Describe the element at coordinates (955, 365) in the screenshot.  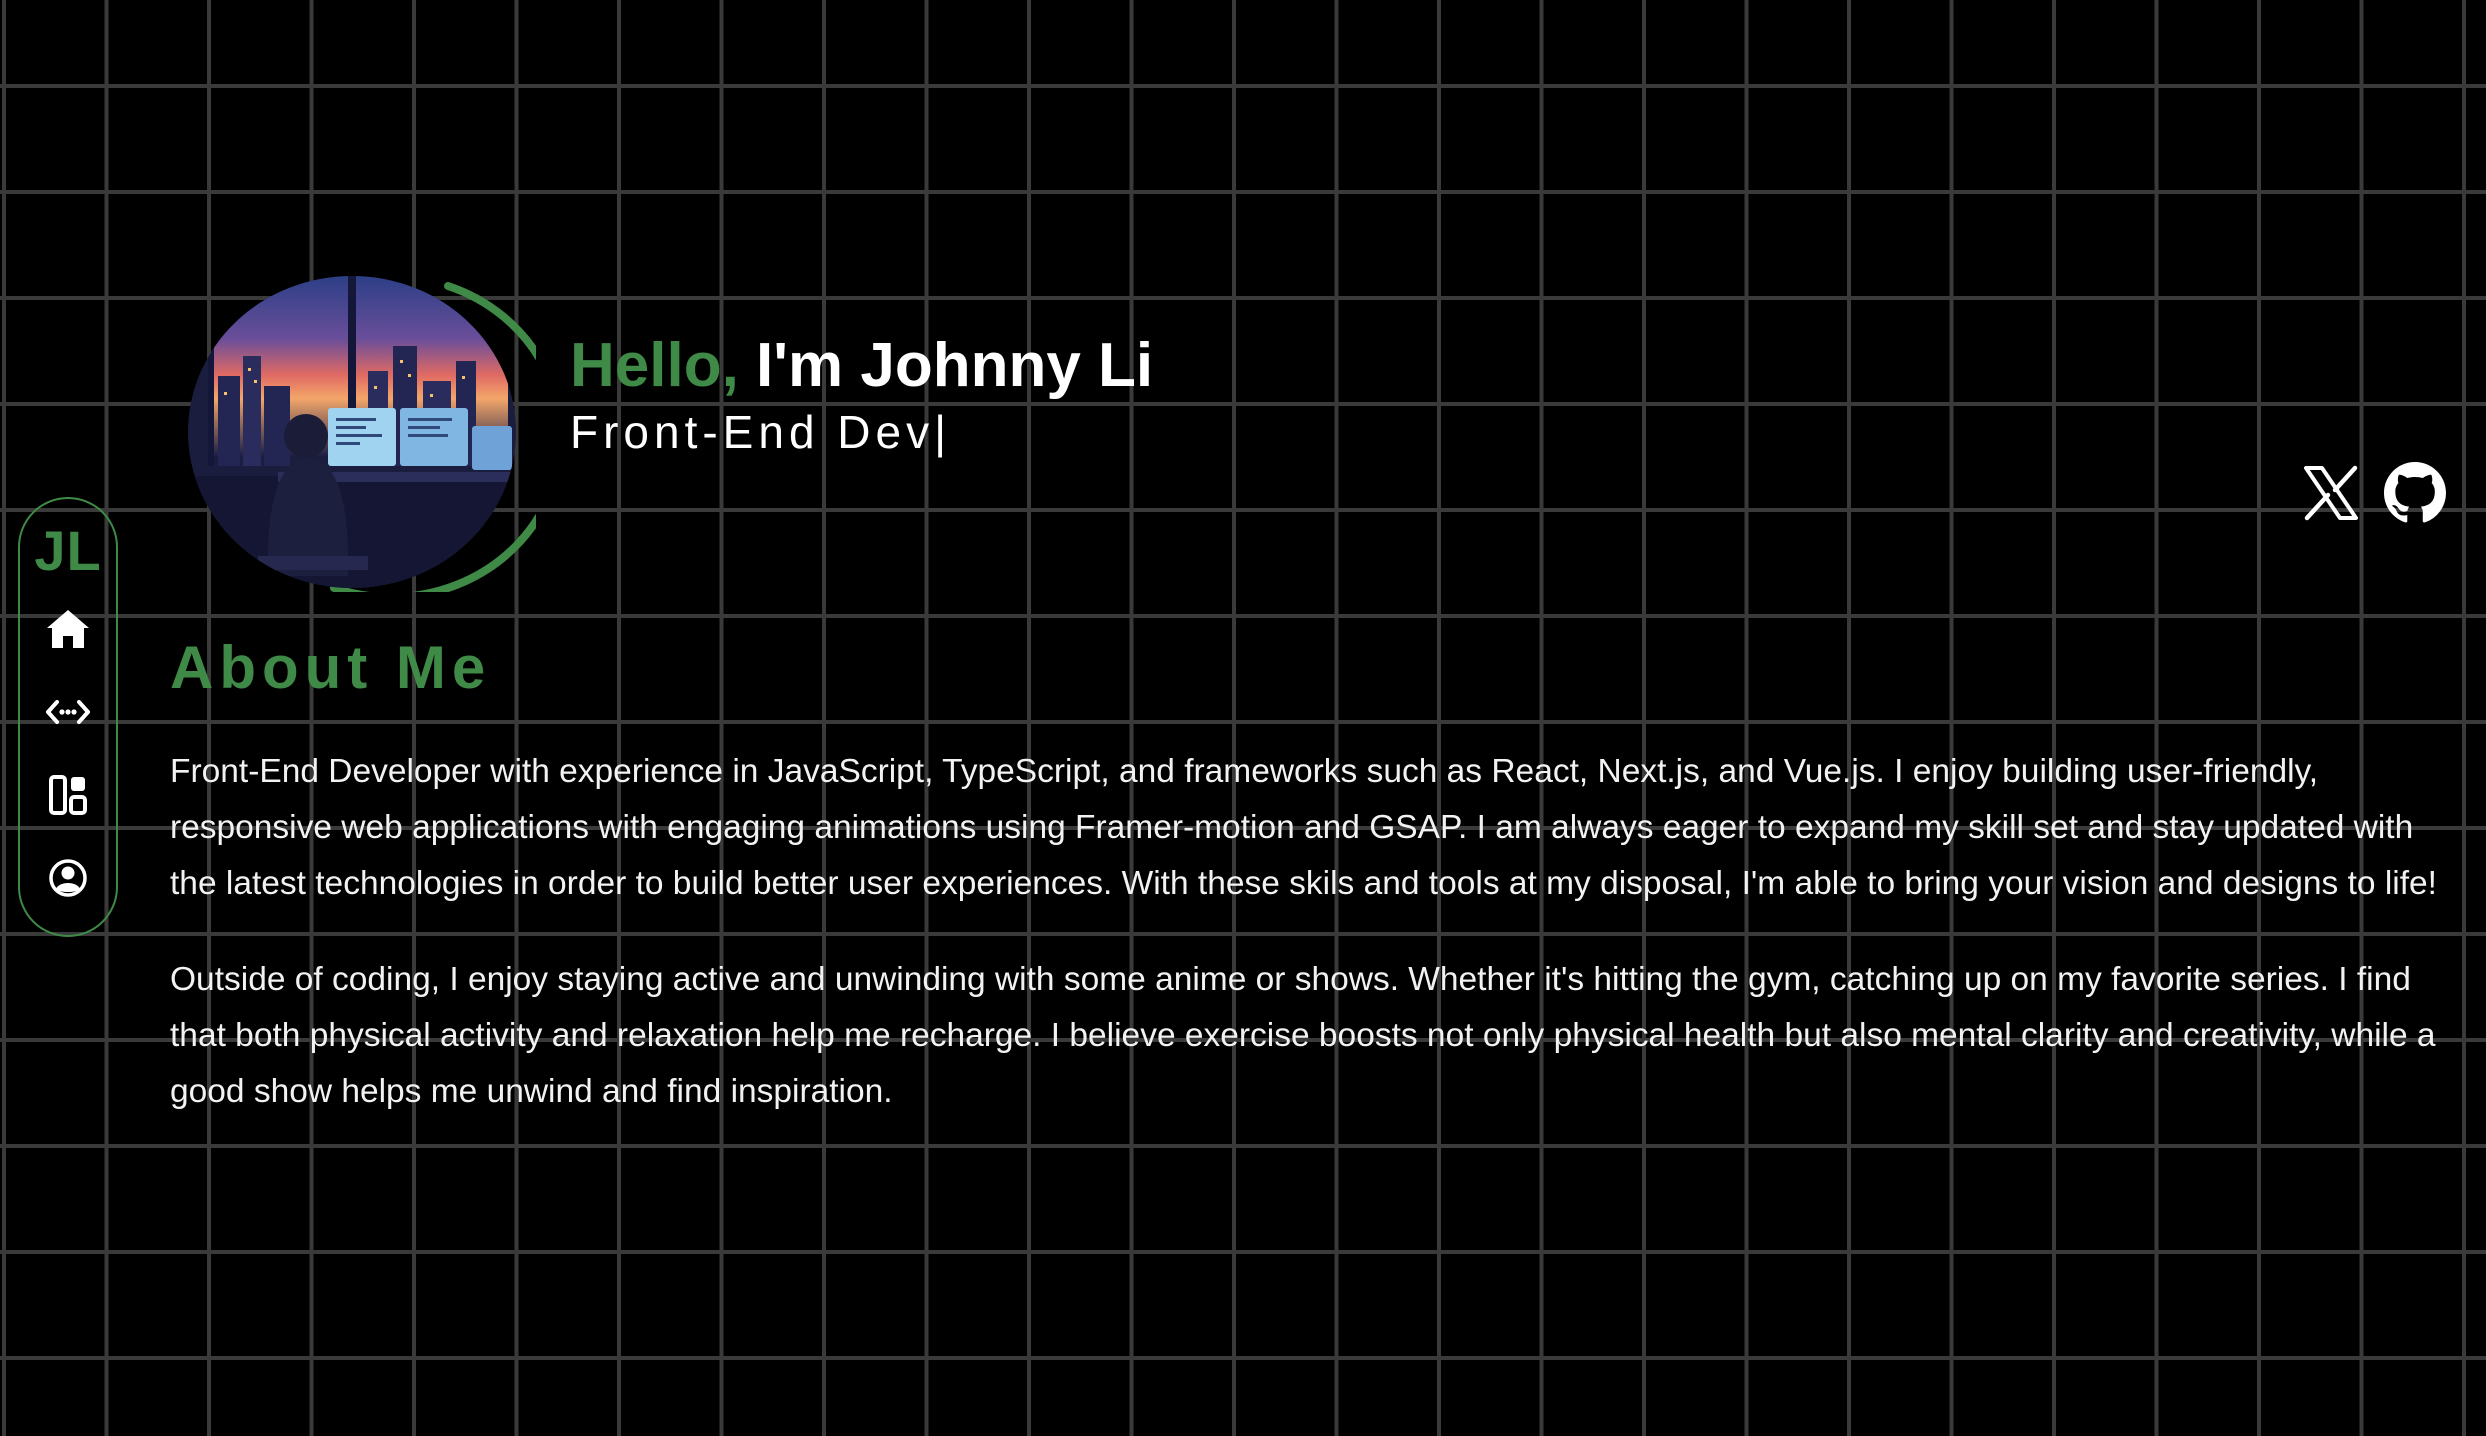
I see `hero-name: I'm Johnny Li` at that location.